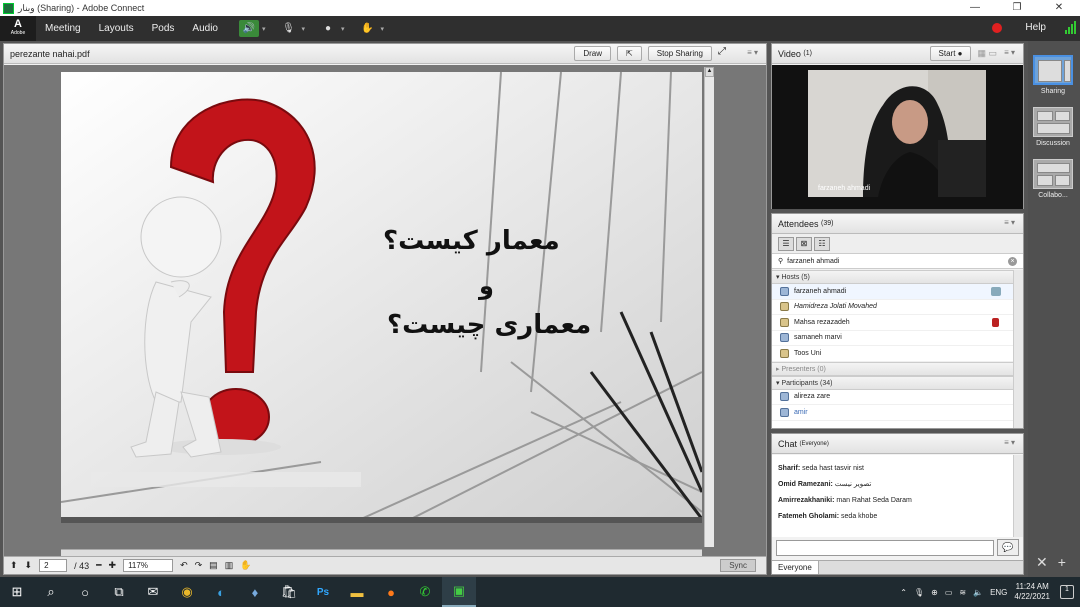  I want to click on participants-group: ▾ Participants (34), so click(892, 382).